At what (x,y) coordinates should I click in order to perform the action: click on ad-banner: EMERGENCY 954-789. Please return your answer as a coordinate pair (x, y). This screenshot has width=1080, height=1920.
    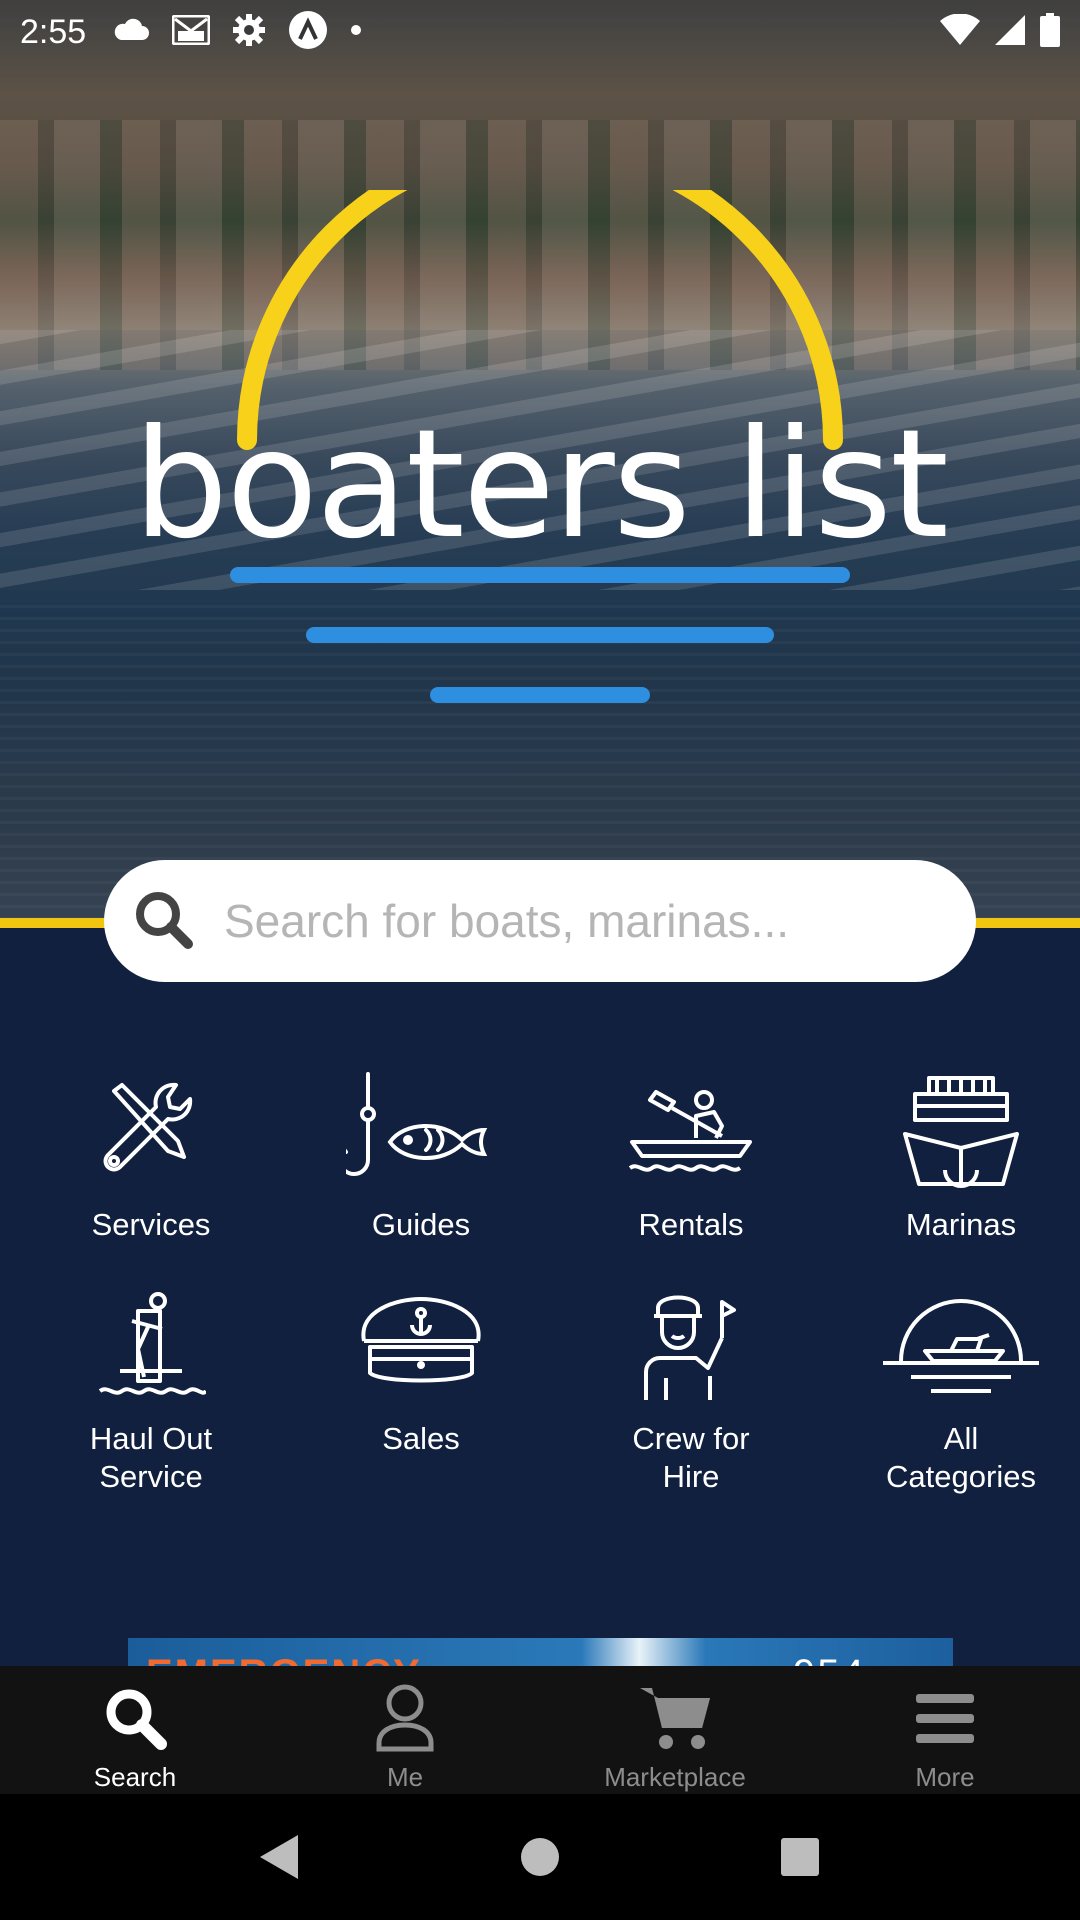
    Looking at the image, I should click on (540, 1653).